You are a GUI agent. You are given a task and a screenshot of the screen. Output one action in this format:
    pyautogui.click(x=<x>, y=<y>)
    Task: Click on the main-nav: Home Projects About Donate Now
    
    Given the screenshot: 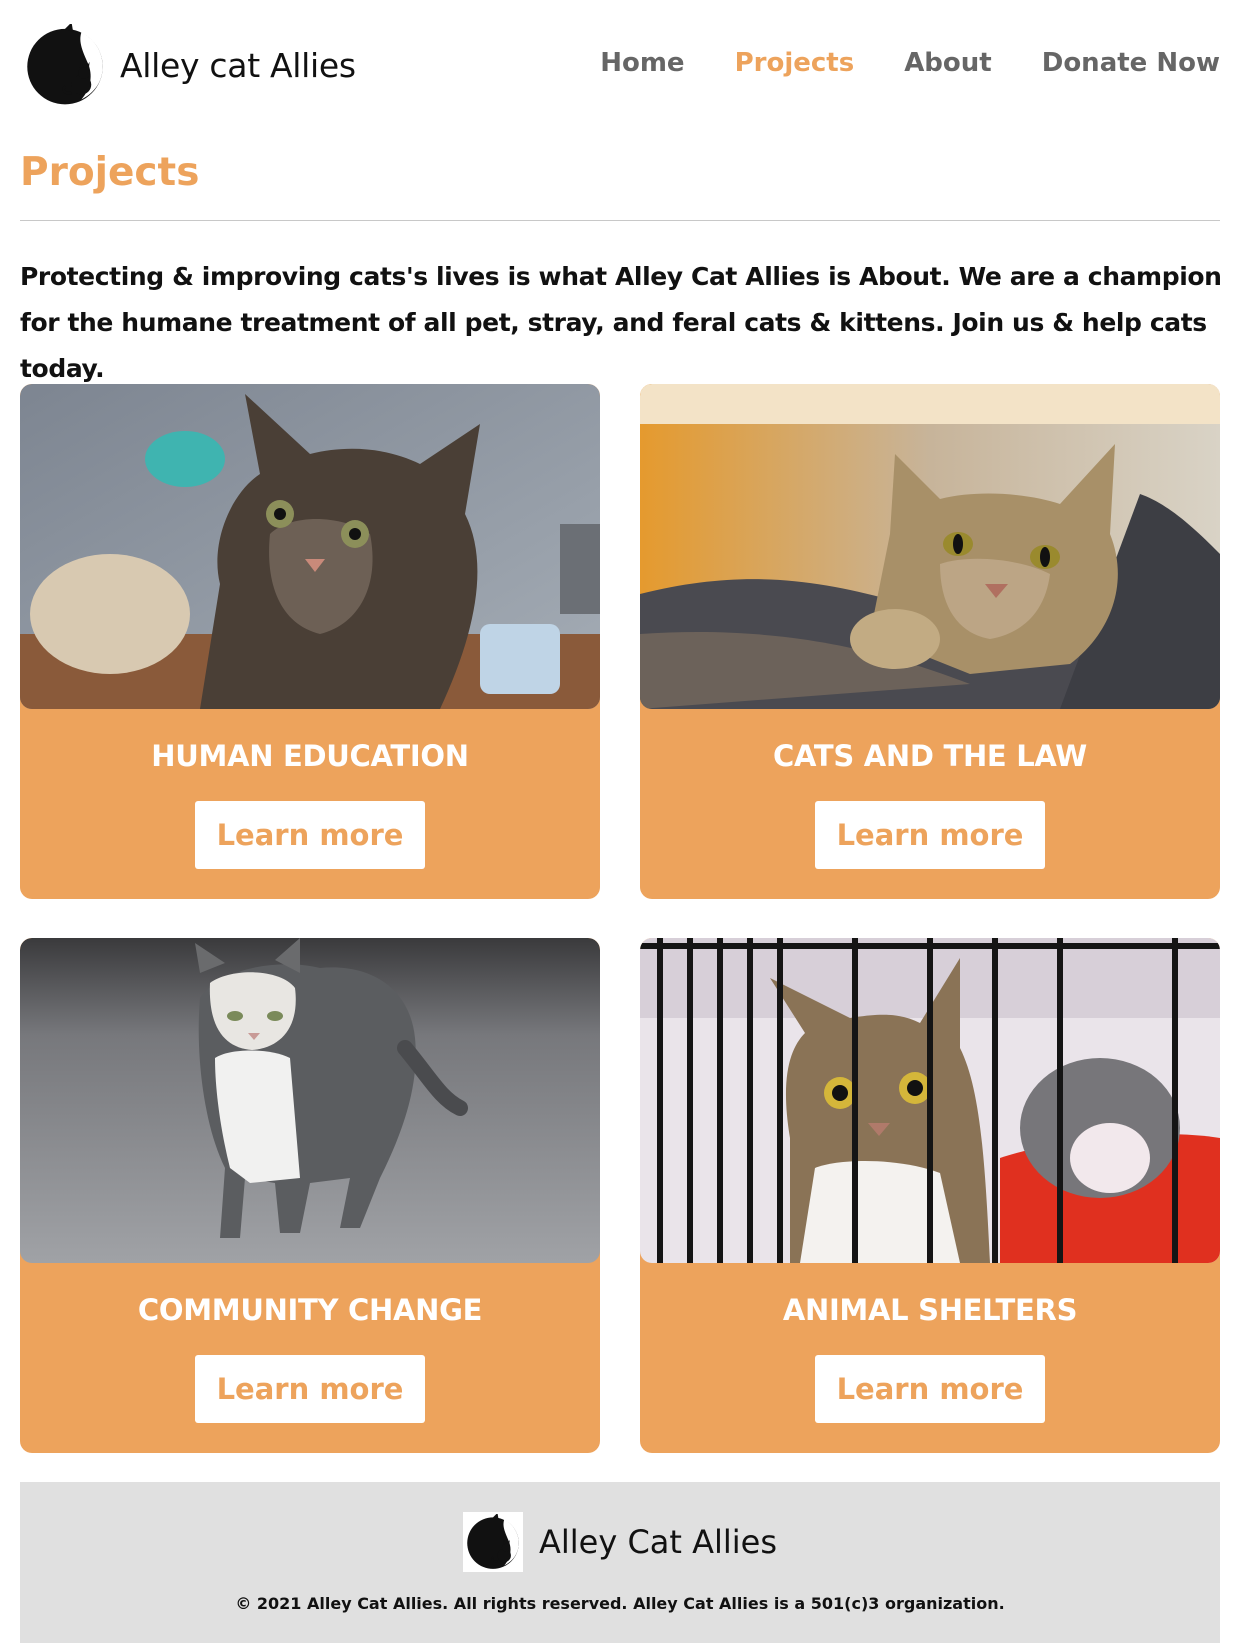 What is the action you would take?
    pyautogui.click(x=885, y=63)
    